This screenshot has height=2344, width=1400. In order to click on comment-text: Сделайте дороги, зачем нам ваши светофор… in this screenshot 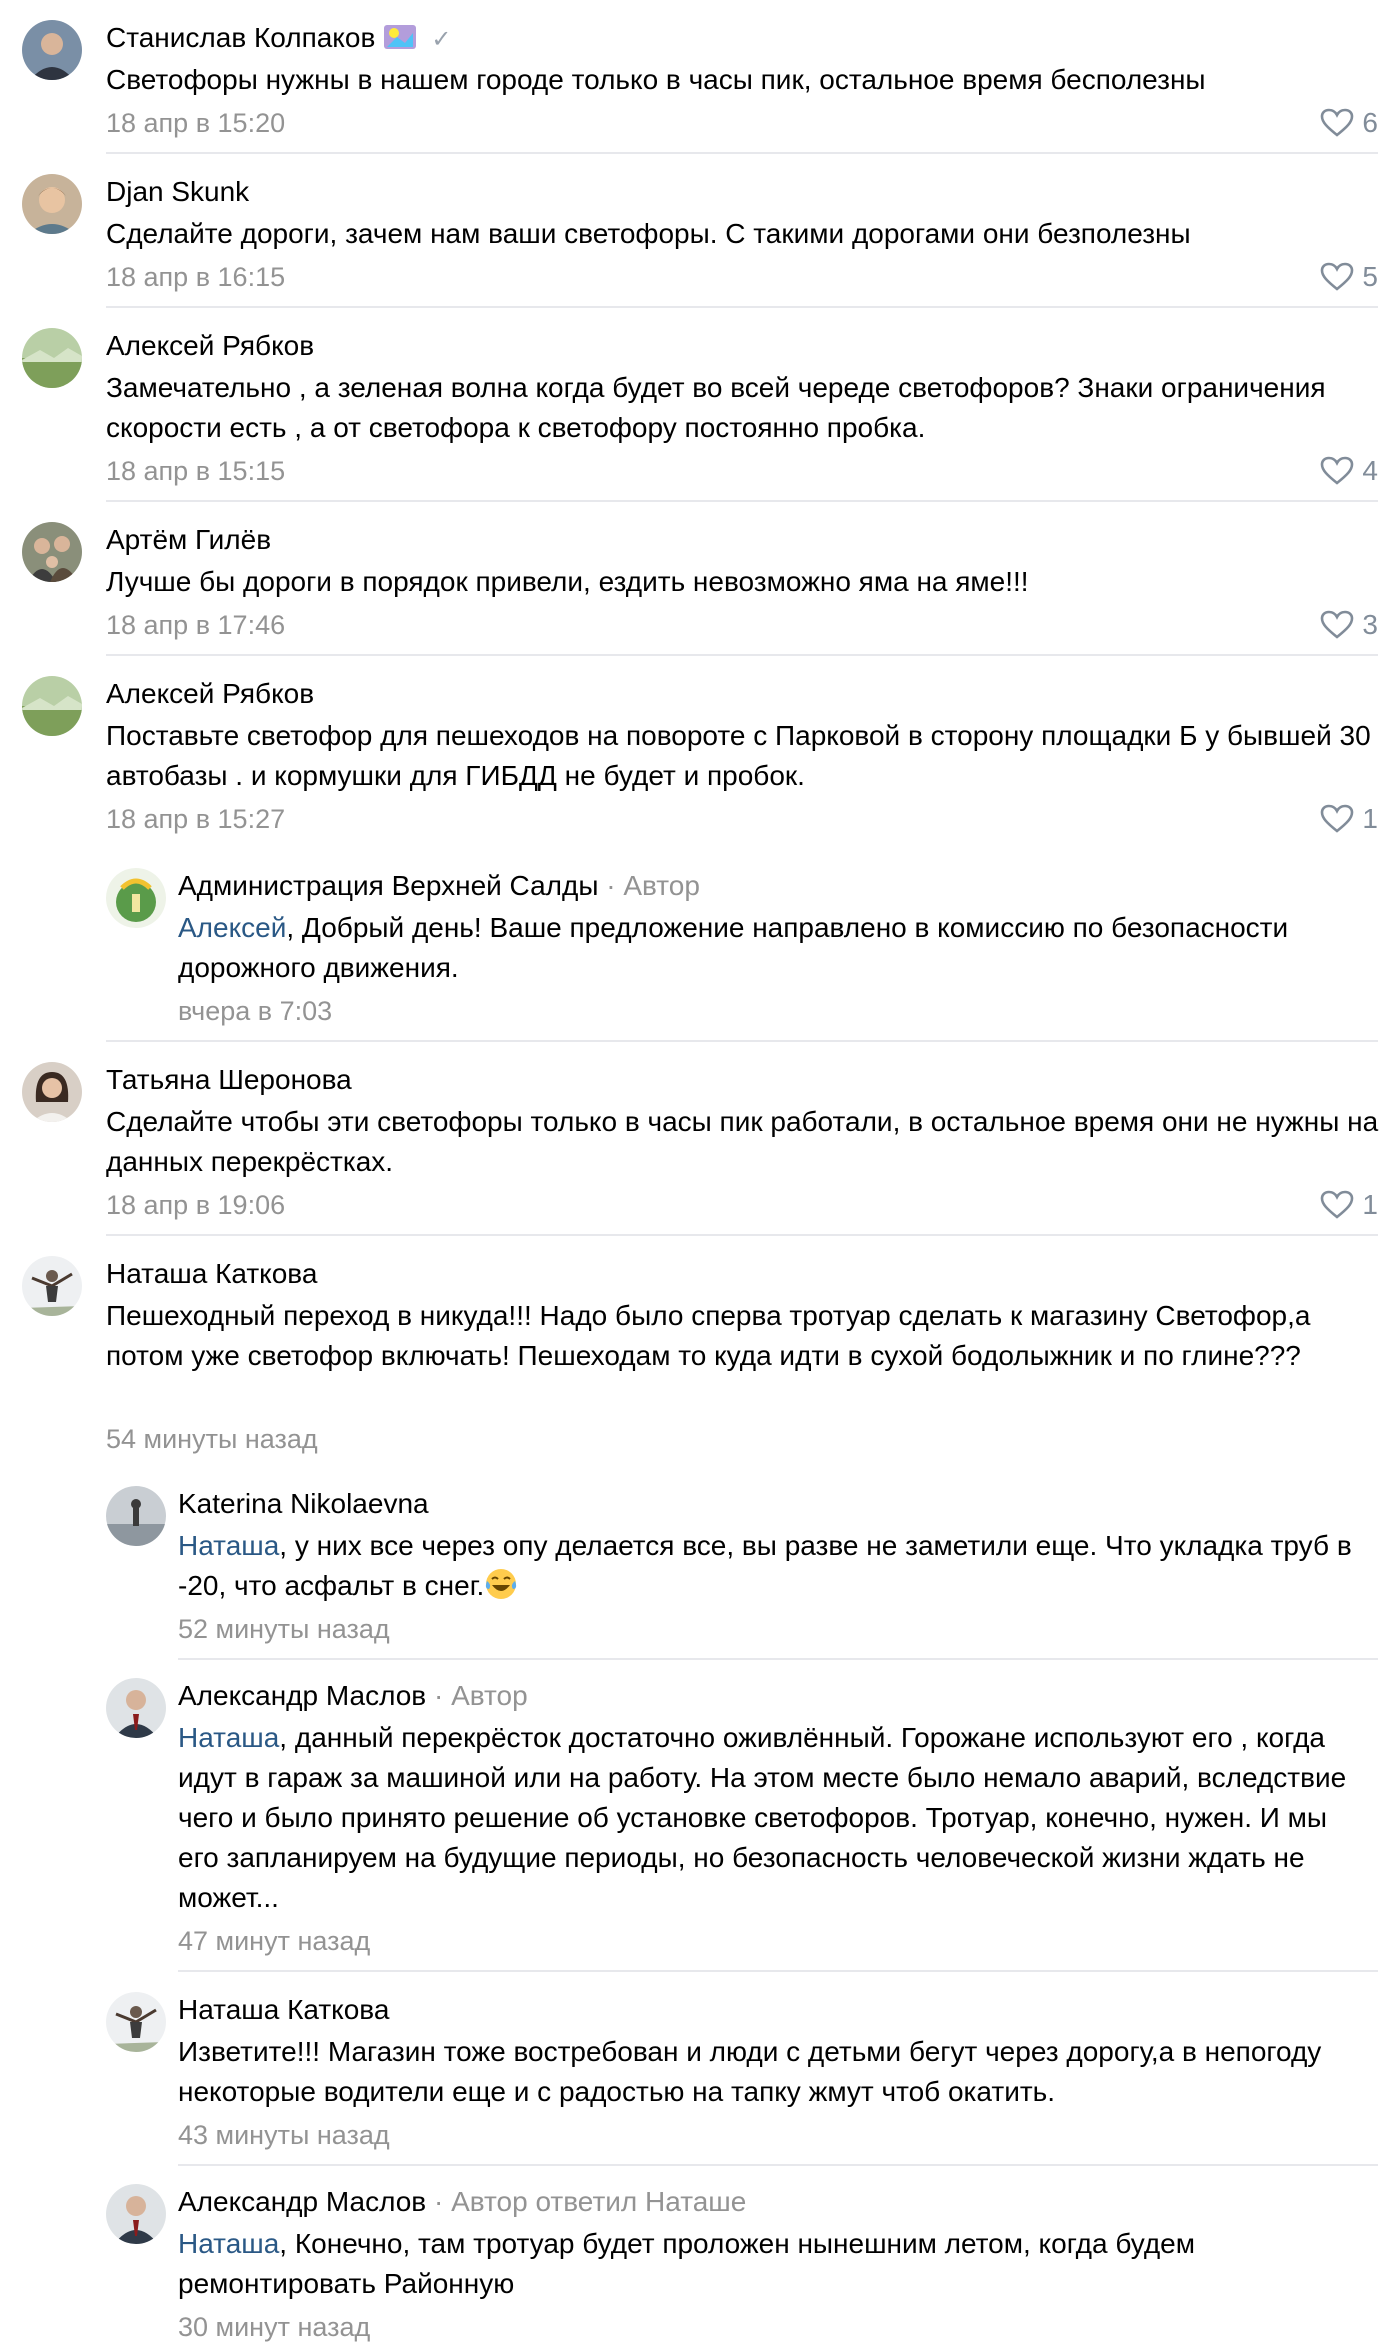, I will do `click(648, 233)`.